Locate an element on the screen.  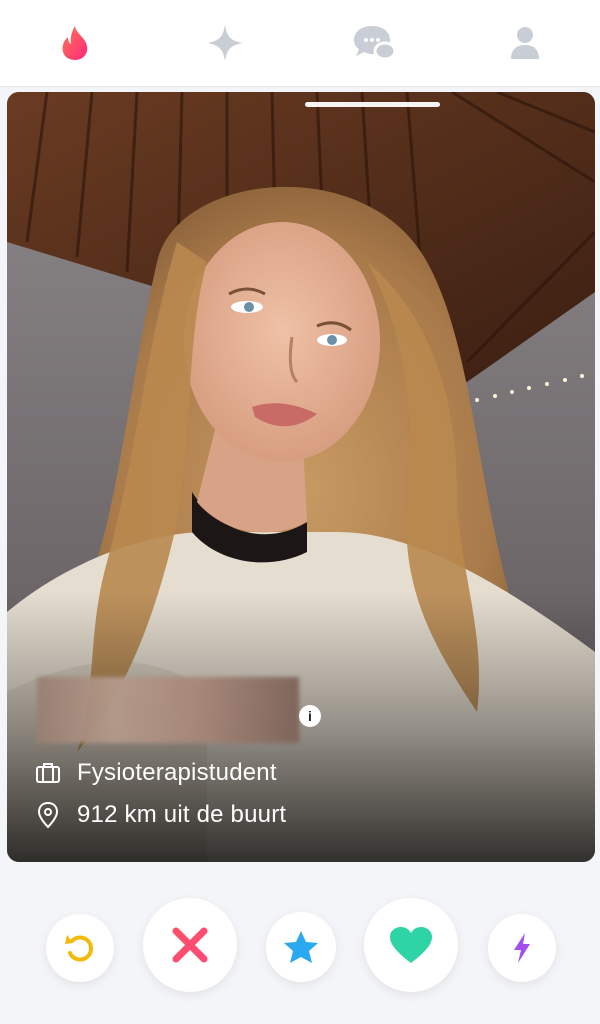
nav-profile-button is located at coordinates (525, 43).